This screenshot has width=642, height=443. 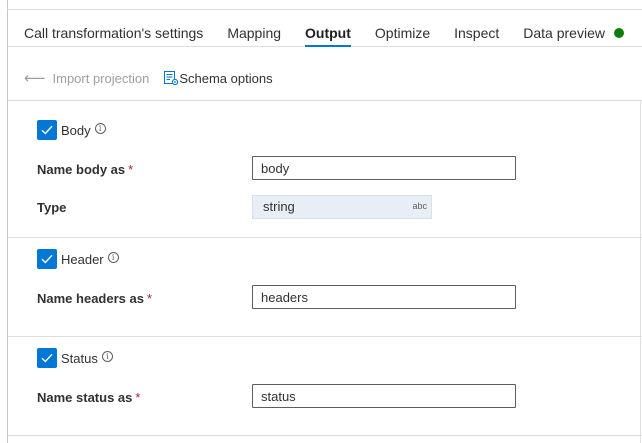 What do you see at coordinates (114, 33) in the screenshot?
I see `tab-label: Call transformation's settings` at bounding box center [114, 33].